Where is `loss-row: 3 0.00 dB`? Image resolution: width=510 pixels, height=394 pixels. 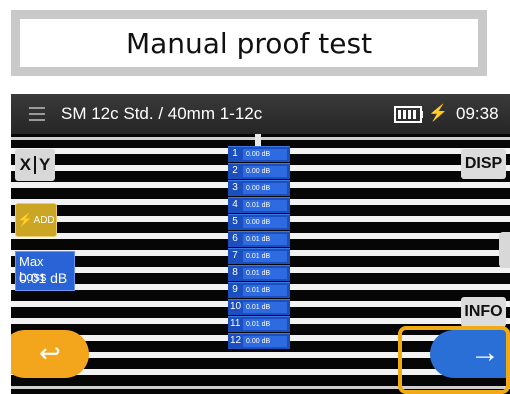 loss-row: 3 0.00 dB is located at coordinates (259, 188).